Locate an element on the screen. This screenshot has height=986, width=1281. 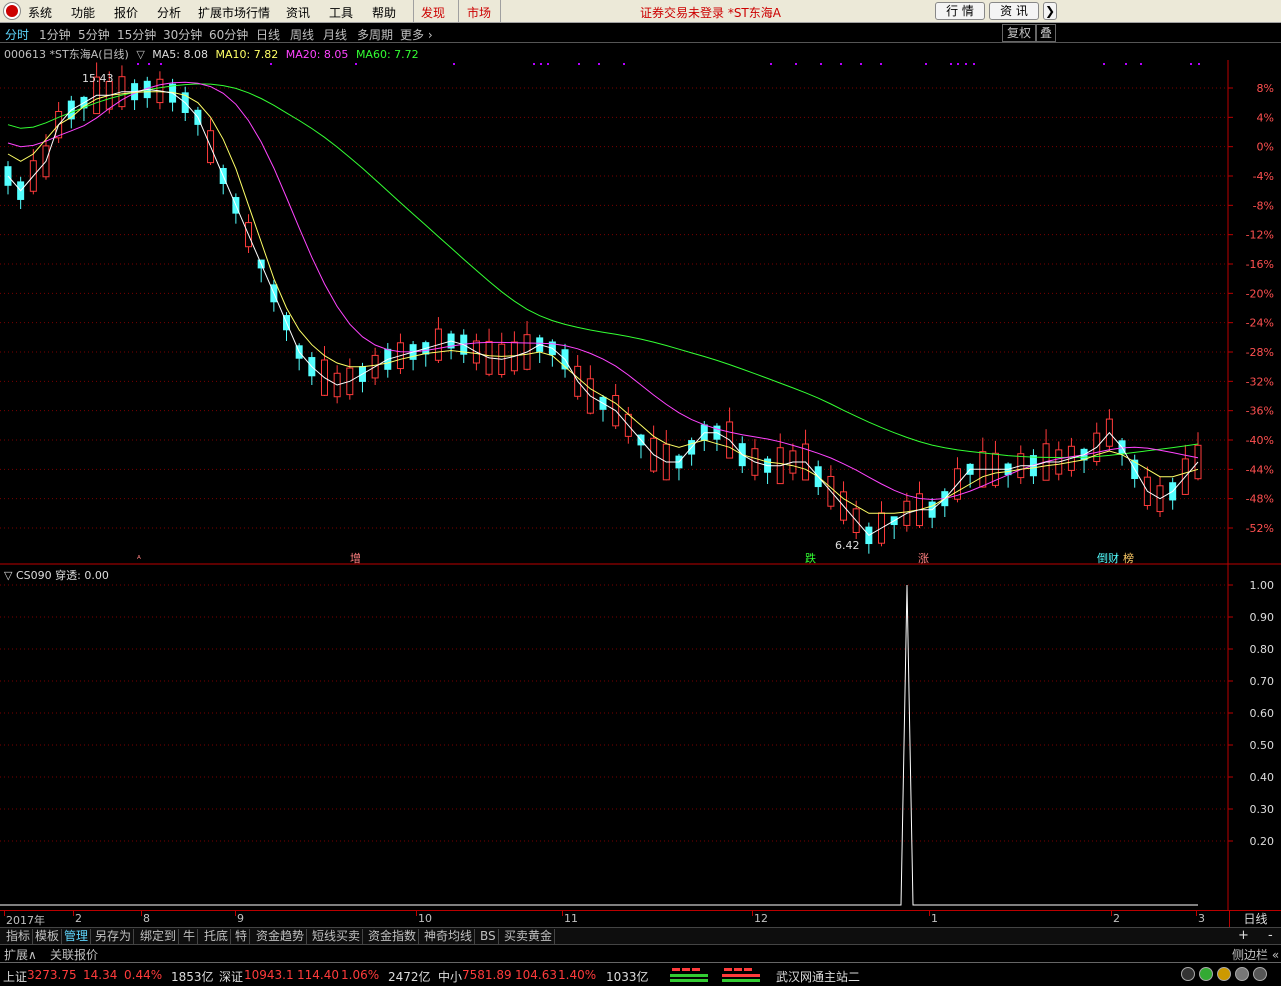
y-tick-label: -40% is located at coordinates (1260, 440).